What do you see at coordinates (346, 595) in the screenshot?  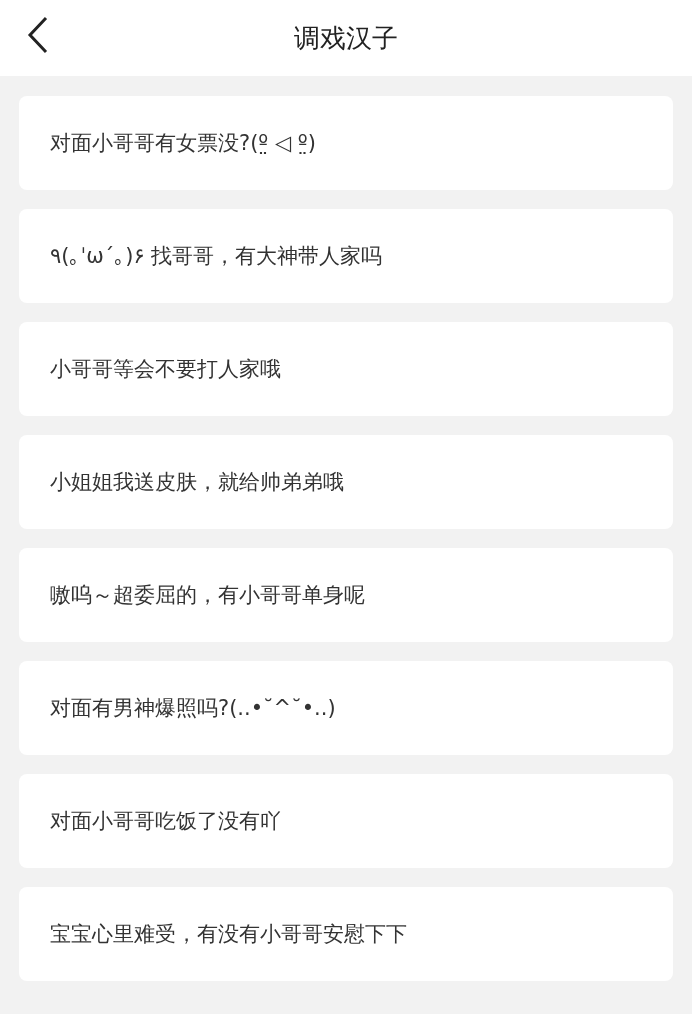 I see `message-card: 嗷呜～超委屈的，有小哥哥单身呢` at bounding box center [346, 595].